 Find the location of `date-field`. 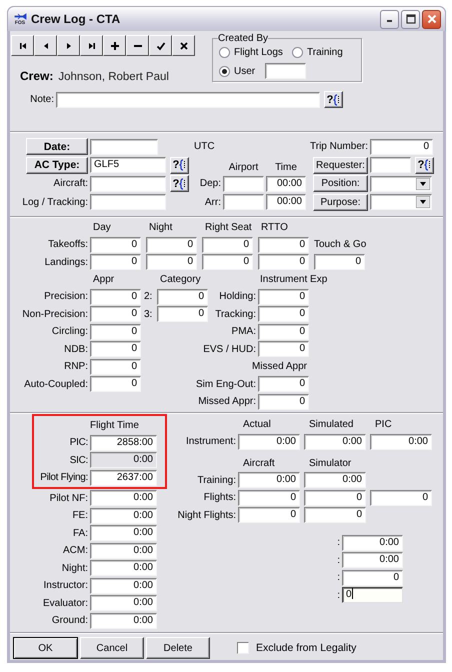

date-field is located at coordinates (124, 146).